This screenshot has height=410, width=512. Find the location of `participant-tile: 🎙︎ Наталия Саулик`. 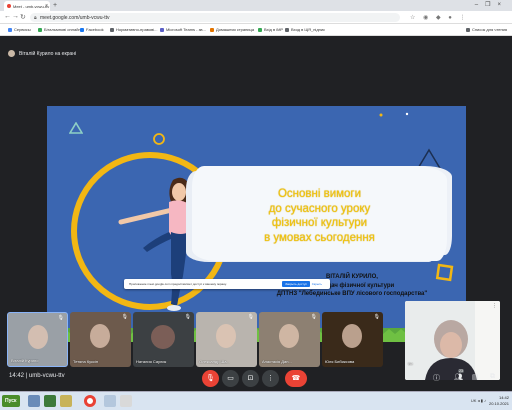

participant-tile: 🎙︎ Наталия Саулик is located at coordinates (163, 339).